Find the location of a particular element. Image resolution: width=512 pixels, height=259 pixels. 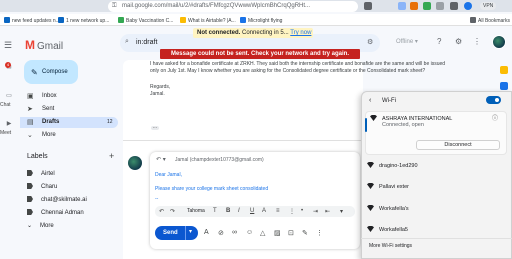

wifi-network-item: dragino-1ed290 is located at coordinates (392, 165).